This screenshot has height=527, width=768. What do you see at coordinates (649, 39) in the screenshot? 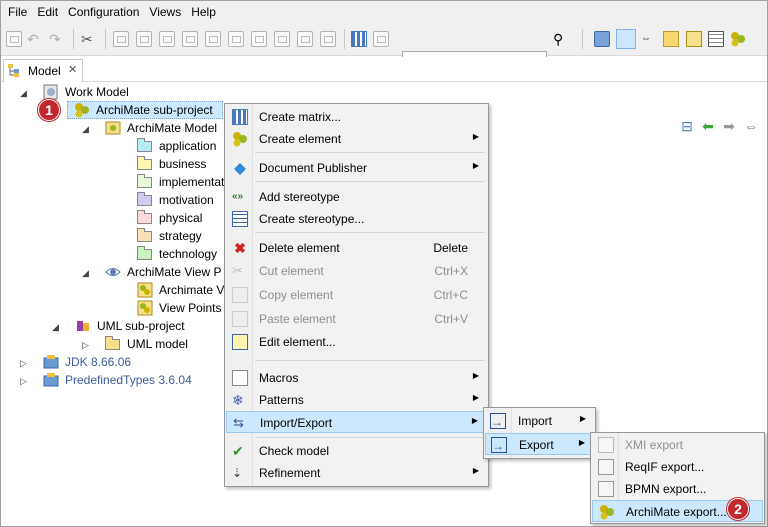
I see `link-view-icon: ⇔` at bounding box center [649, 39].